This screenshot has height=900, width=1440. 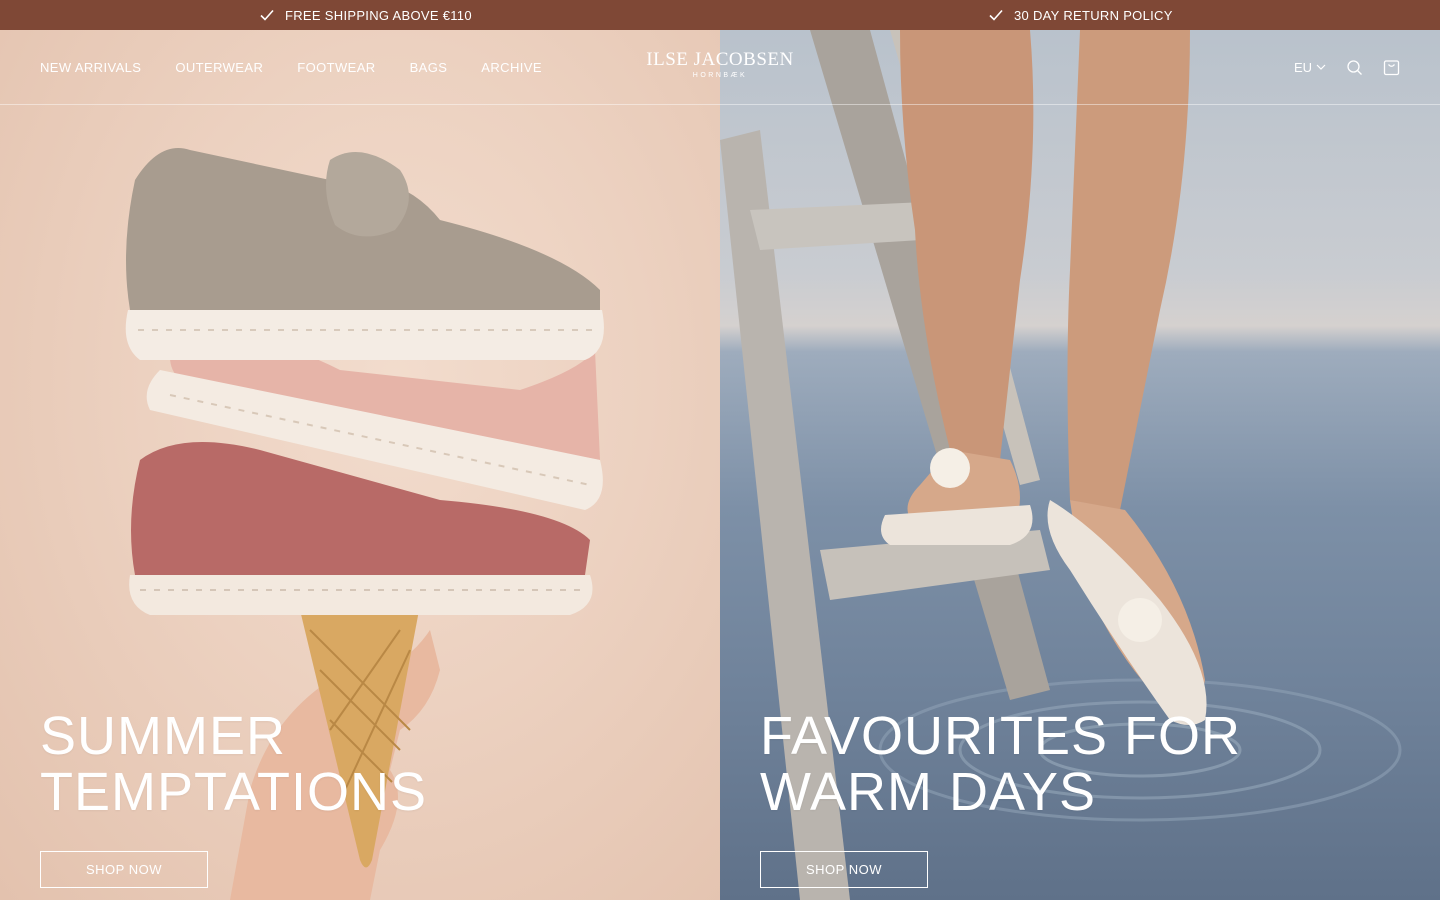 I want to click on announcement-text: 30 DAY RETURN POLICY, so click(x=1093, y=15).